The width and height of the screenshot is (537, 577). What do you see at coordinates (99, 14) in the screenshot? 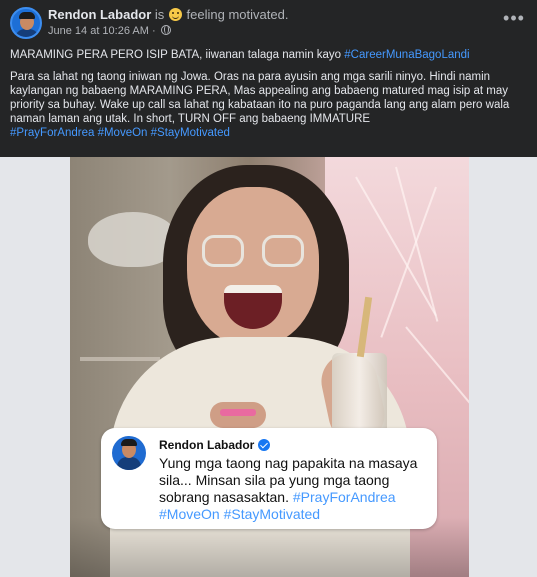
I see `author-name: Rendon Labador` at bounding box center [99, 14].